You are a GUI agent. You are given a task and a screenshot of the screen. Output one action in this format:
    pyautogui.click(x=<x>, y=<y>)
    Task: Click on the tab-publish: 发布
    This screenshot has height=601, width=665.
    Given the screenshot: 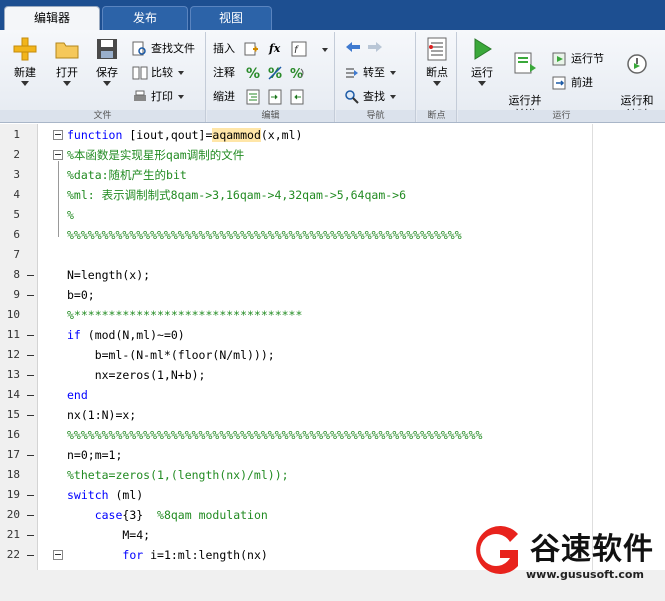 What is the action you would take?
    pyautogui.click(x=145, y=18)
    